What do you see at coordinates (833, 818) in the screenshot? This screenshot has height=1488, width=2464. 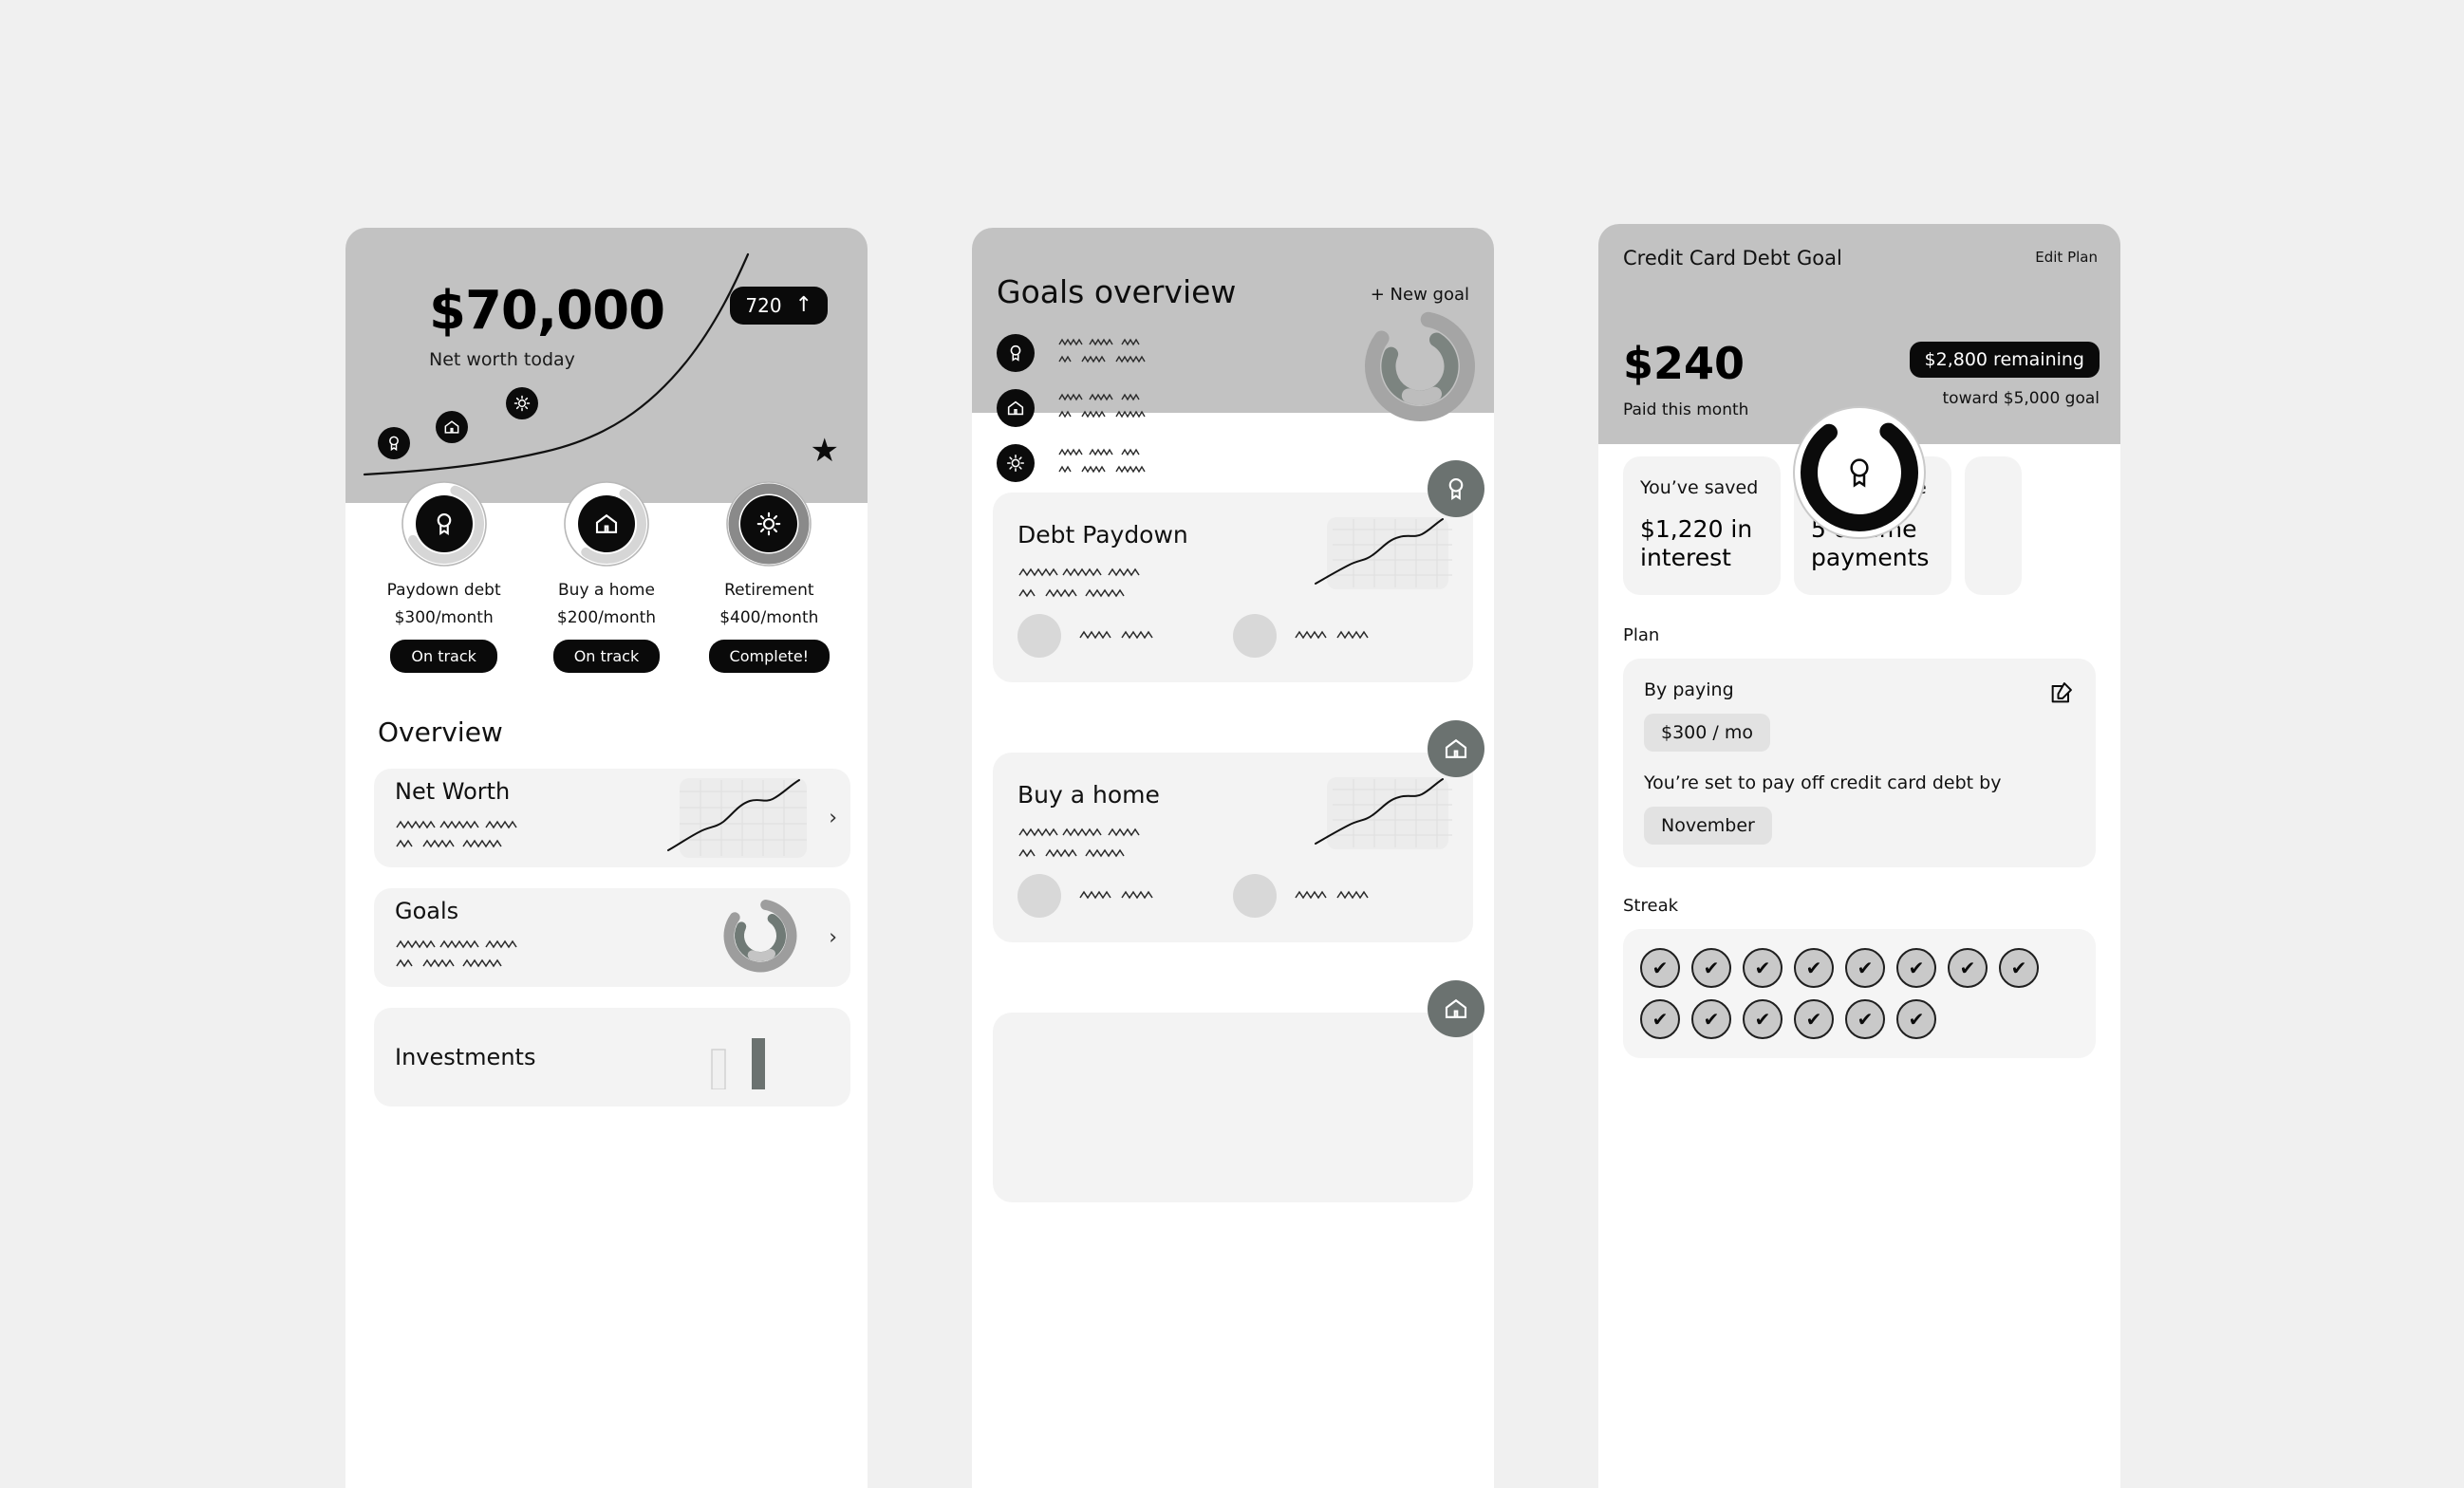 I see `chevron-right-icon: ›` at bounding box center [833, 818].